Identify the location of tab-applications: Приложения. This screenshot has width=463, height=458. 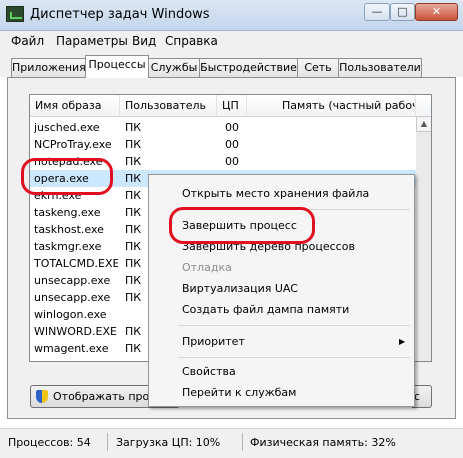
(48, 67).